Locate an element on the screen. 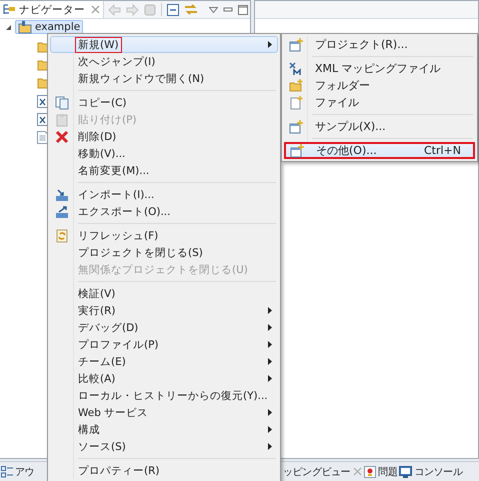 The width and height of the screenshot is (479, 481). view-tab: アウ is located at coordinates (18, 471).